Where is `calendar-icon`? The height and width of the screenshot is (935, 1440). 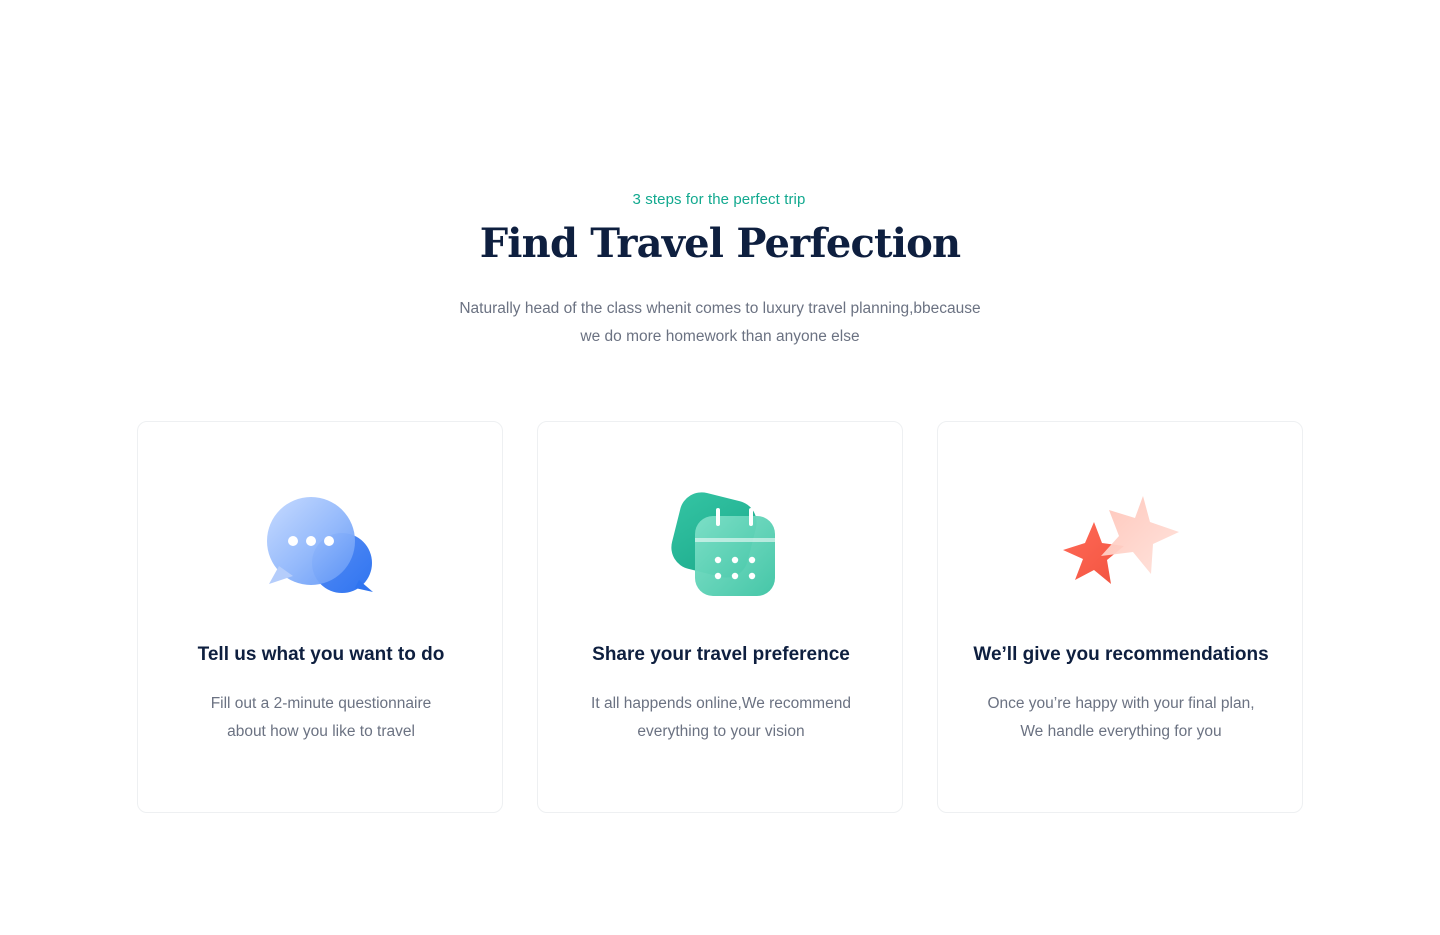 calendar-icon is located at coordinates (721, 543).